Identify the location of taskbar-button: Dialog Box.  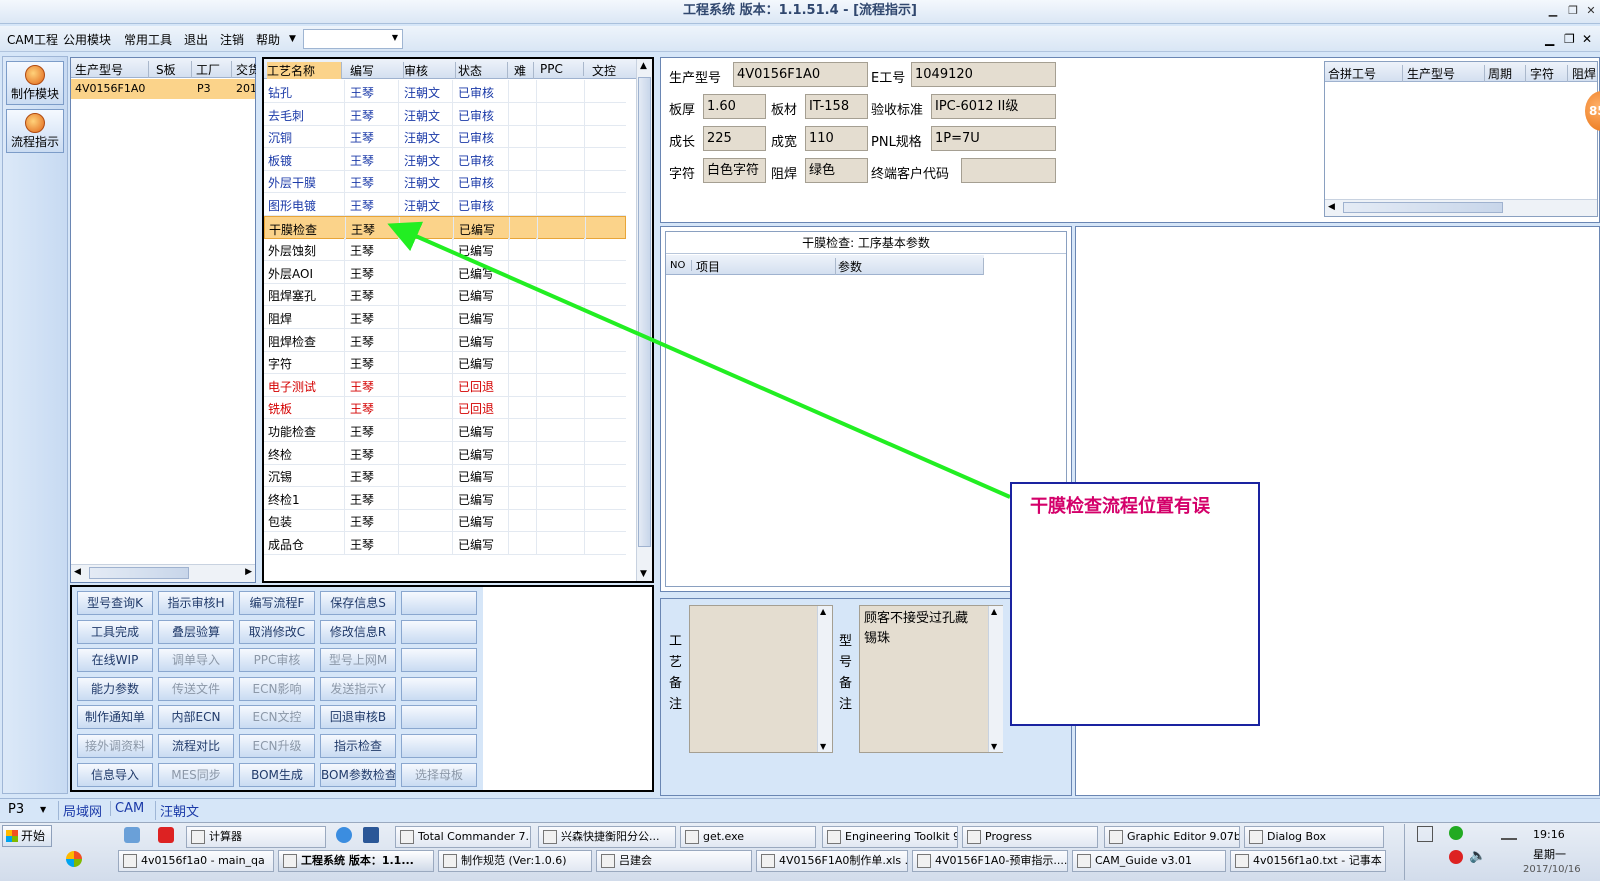
(1314, 837).